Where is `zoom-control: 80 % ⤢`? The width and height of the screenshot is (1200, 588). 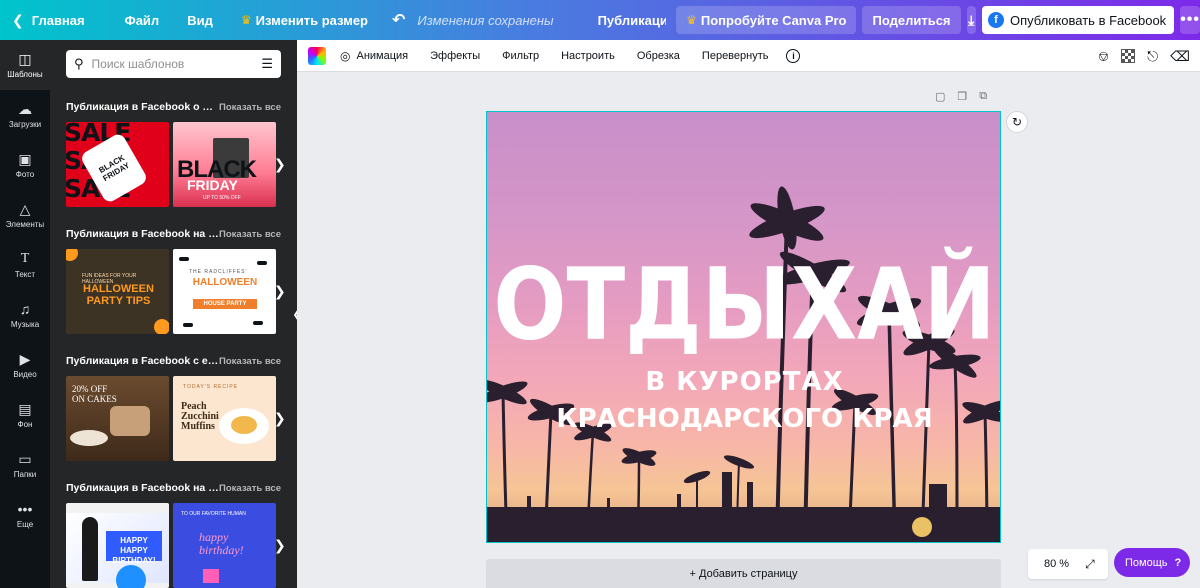 zoom-control: 80 % ⤢ is located at coordinates (1068, 564).